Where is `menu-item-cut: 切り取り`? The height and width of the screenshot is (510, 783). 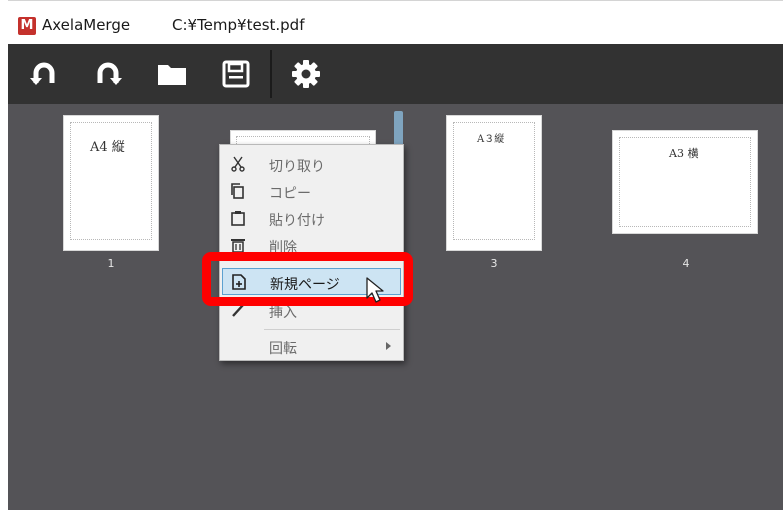
menu-item-cut: 切り取り is located at coordinates (311, 164).